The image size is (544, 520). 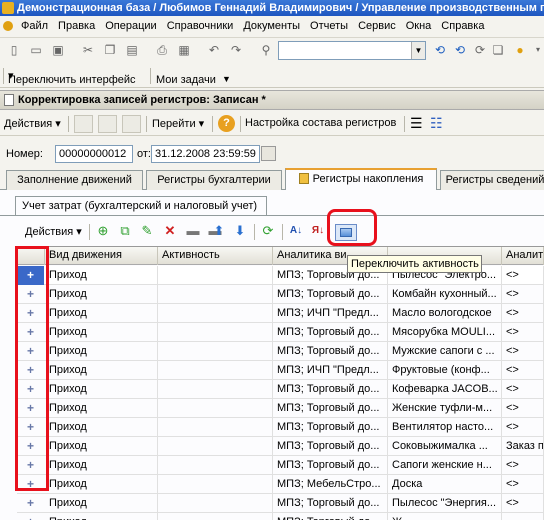 I want to click on print-icon: ⎙, so click(x=162, y=50).